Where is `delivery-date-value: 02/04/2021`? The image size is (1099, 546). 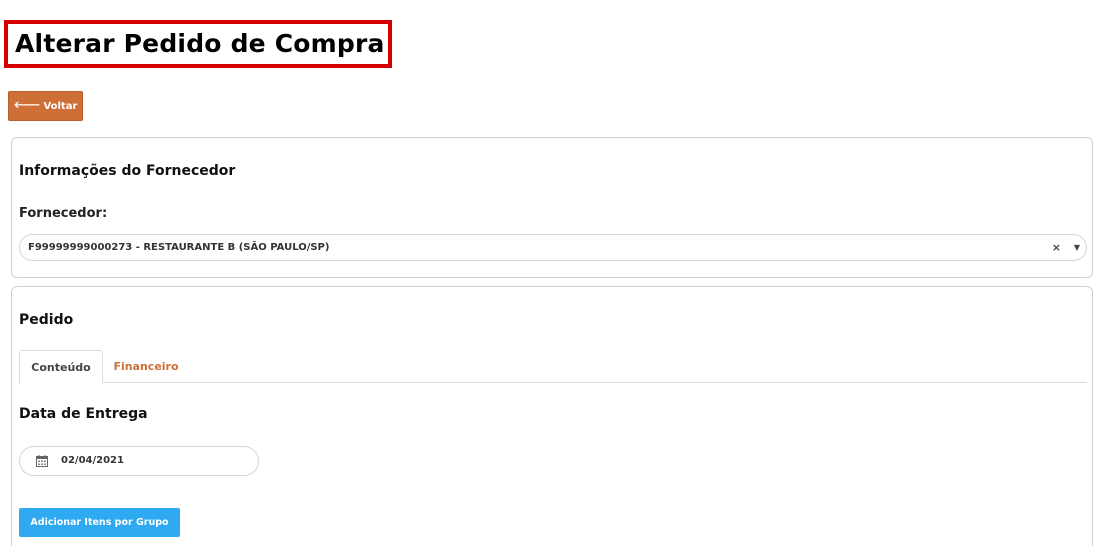 delivery-date-value: 02/04/2021 is located at coordinates (92, 460).